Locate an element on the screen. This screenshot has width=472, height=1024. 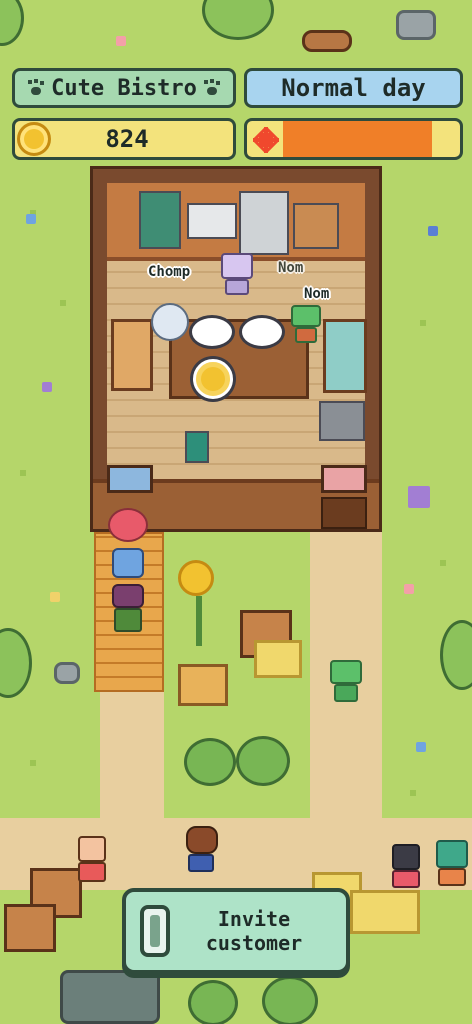
dirt-path is located at coordinates (132, 760).